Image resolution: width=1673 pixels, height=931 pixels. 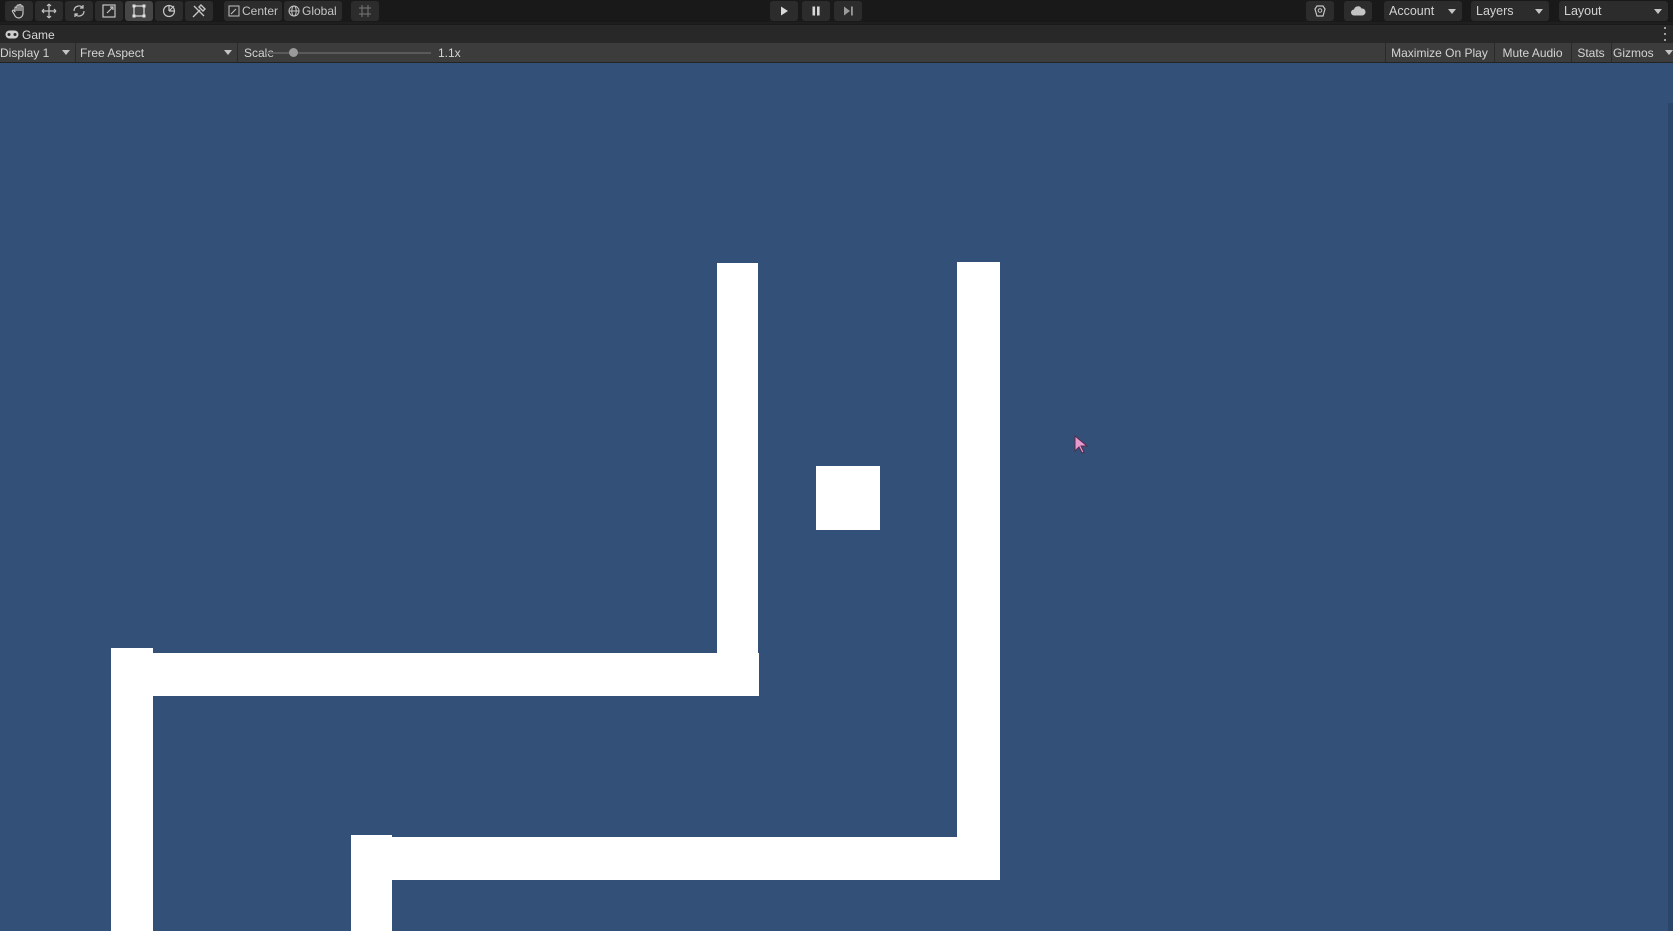 I want to click on pivot-mode-button: Center, so click(x=253, y=11).